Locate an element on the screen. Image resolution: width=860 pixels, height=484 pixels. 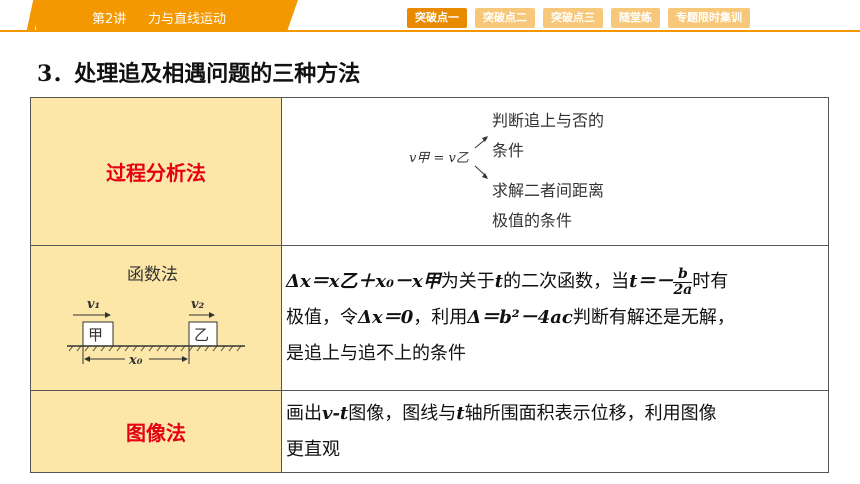
tab-breakthrough-3: 突破点三 is located at coordinates (573, 18).